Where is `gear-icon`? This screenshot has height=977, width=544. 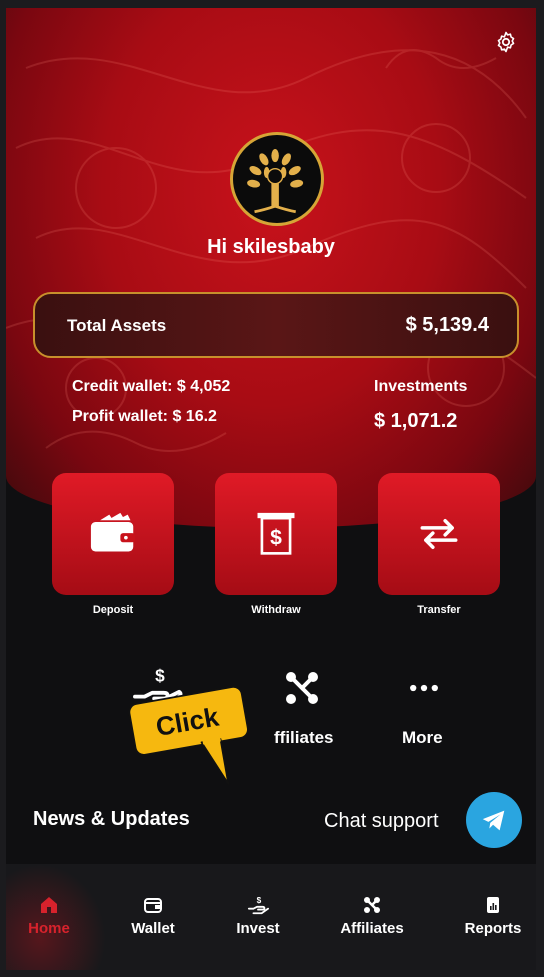 gear-icon is located at coordinates (506, 42).